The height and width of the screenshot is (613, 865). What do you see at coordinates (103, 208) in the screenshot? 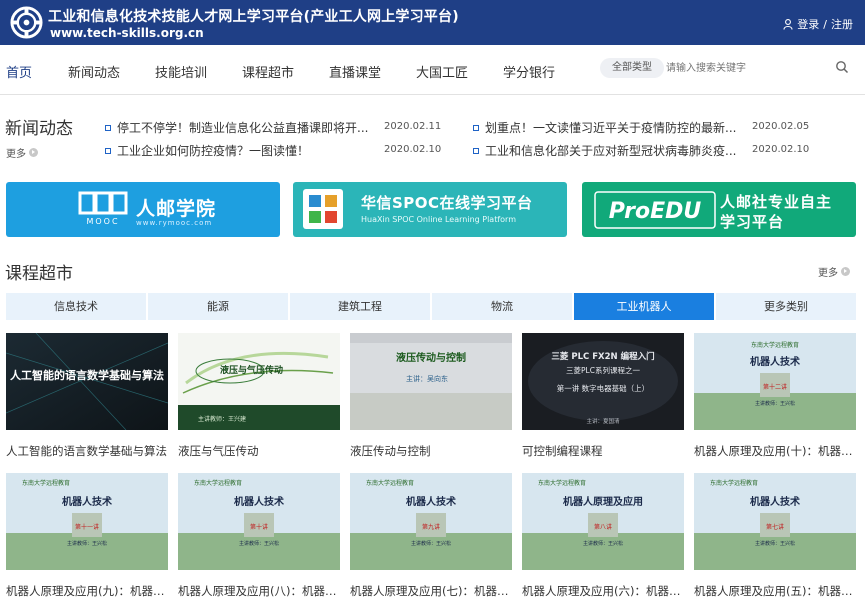
I see `mooc-logo-icon: MOOC` at bounding box center [103, 208].